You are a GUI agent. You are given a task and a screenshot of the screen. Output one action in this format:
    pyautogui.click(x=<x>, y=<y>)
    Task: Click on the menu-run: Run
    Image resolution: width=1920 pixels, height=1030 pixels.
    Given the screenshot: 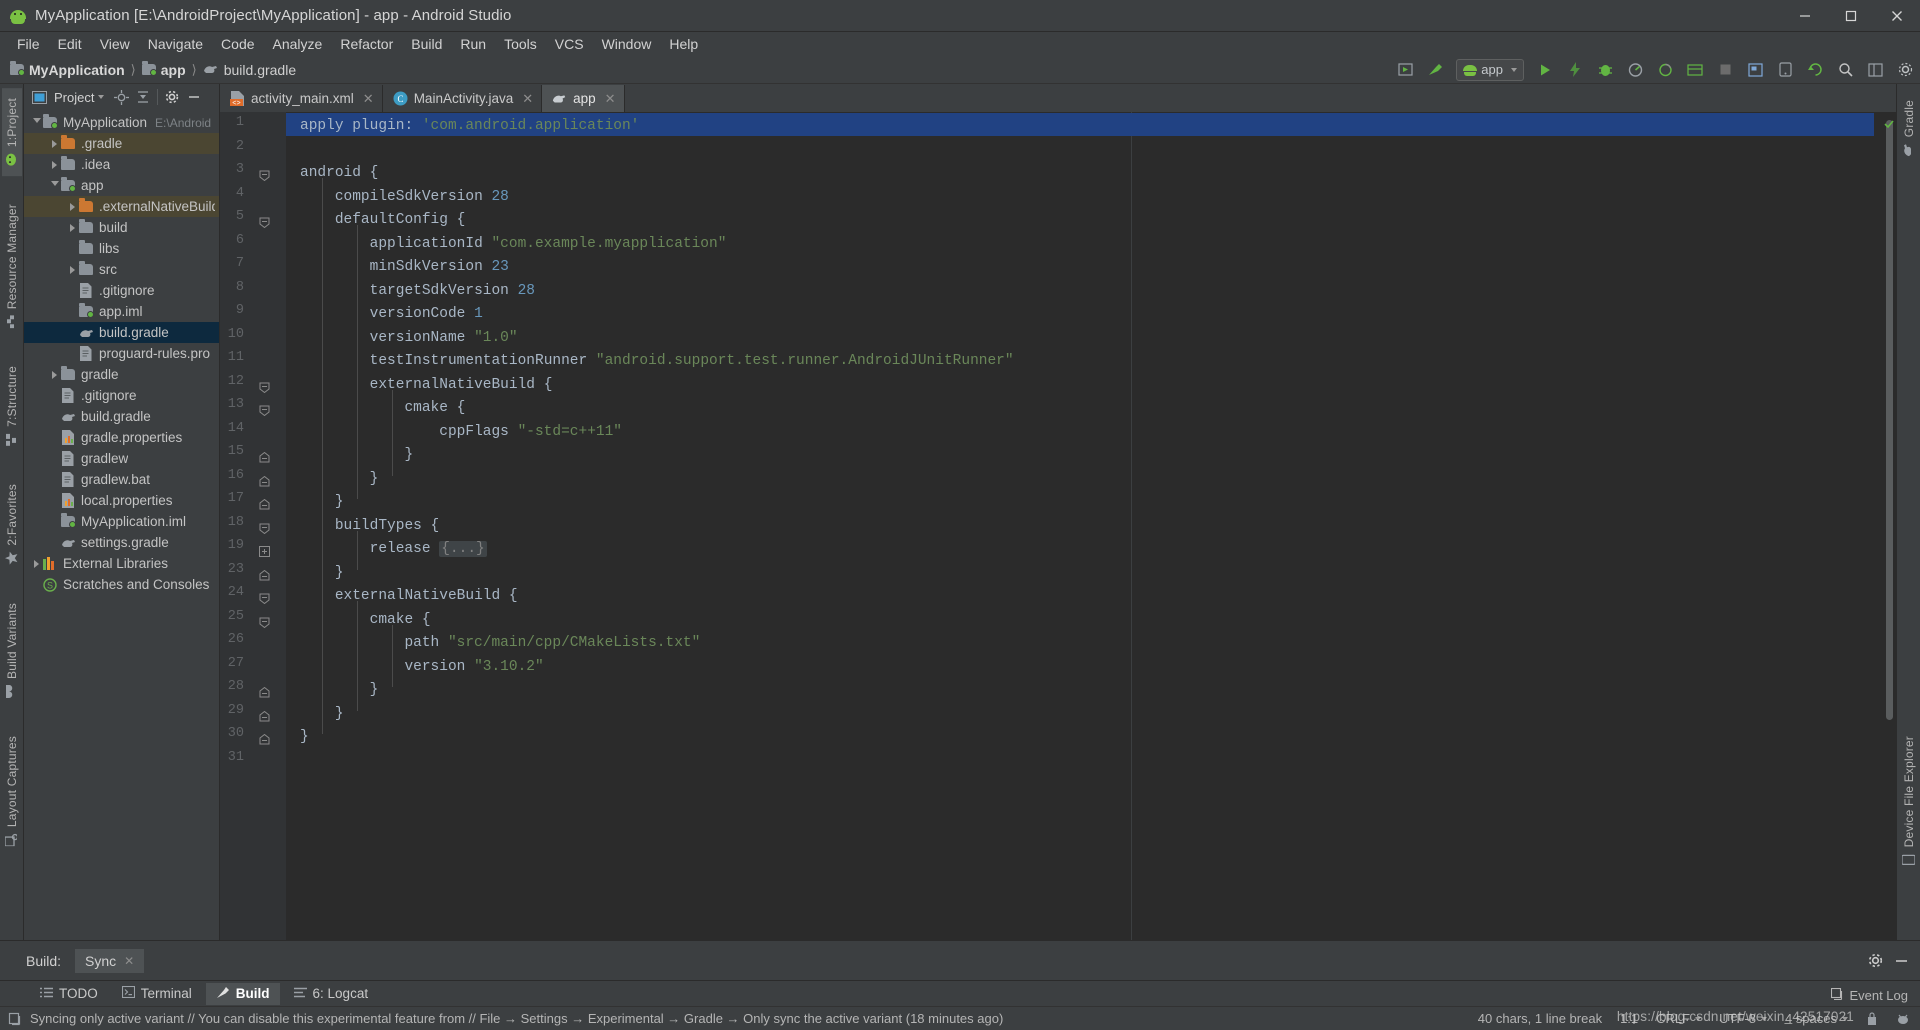 What is the action you would take?
    pyautogui.click(x=473, y=44)
    